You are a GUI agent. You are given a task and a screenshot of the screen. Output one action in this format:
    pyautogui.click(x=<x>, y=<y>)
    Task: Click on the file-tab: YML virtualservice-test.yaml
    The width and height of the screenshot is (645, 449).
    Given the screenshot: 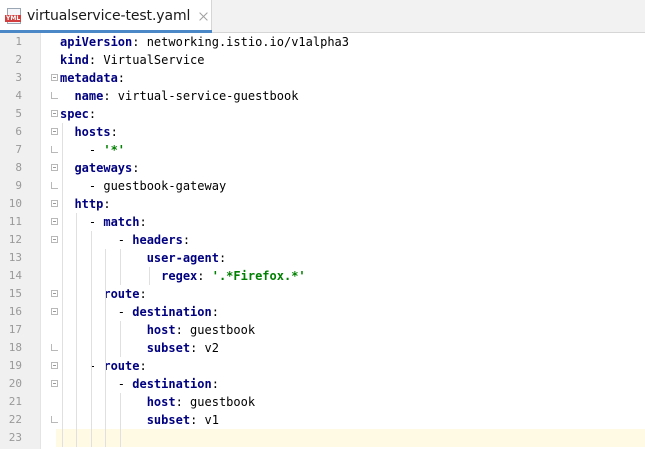 What is the action you would take?
    pyautogui.click(x=106, y=16)
    